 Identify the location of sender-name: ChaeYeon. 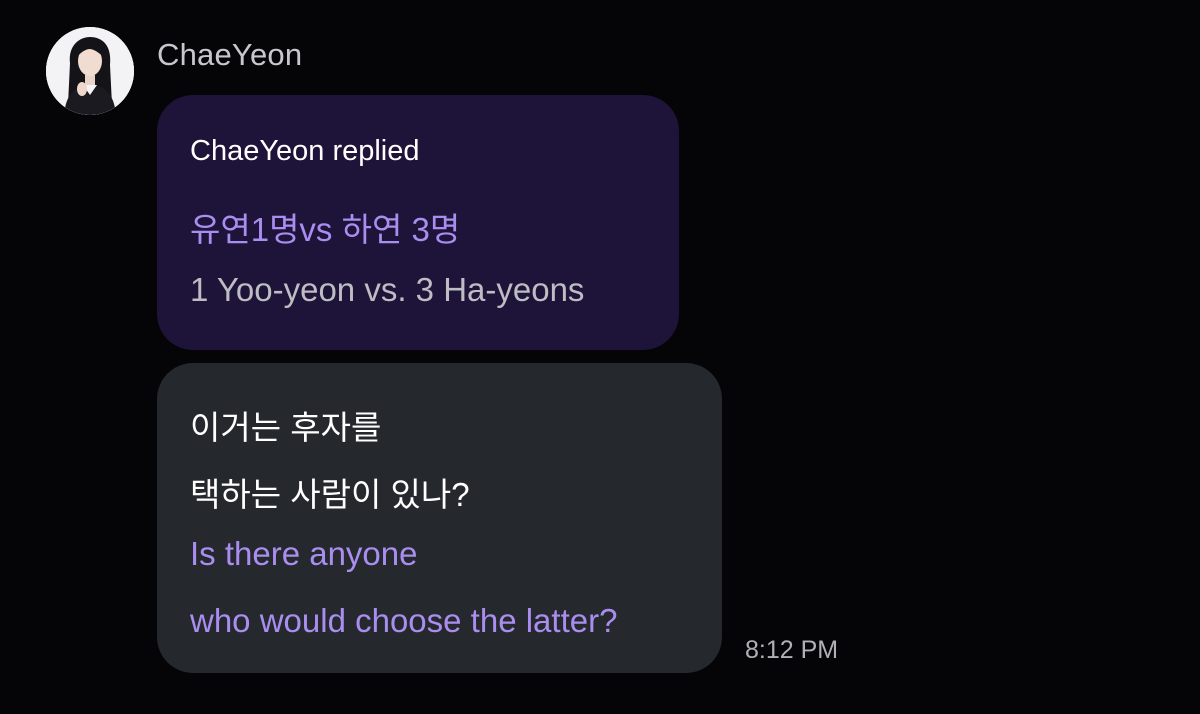
(230, 54).